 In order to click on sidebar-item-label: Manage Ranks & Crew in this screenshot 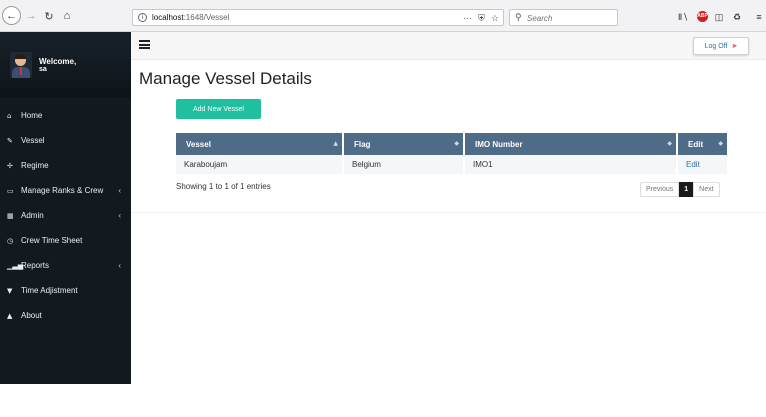, I will do `click(62, 190)`.